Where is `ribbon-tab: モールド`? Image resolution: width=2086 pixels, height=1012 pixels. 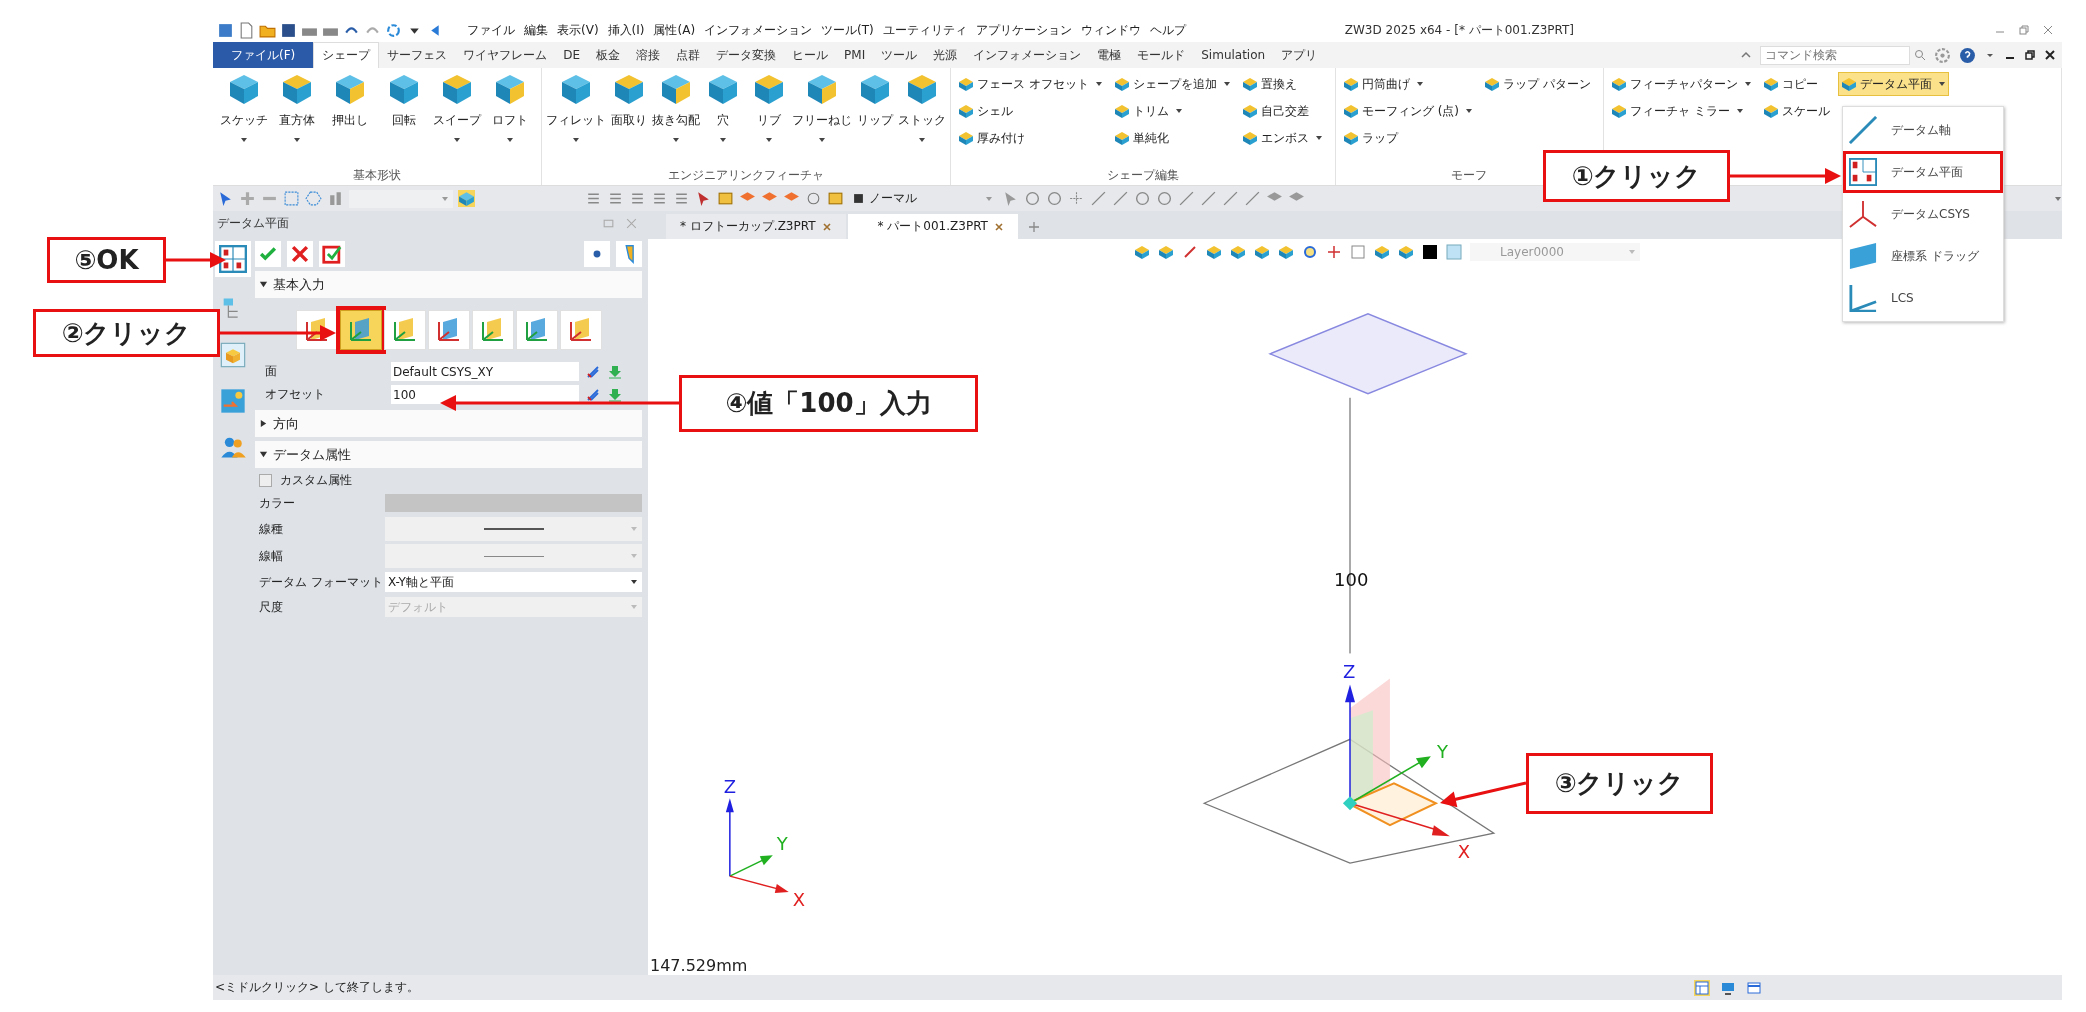 ribbon-tab: モールド is located at coordinates (1161, 55).